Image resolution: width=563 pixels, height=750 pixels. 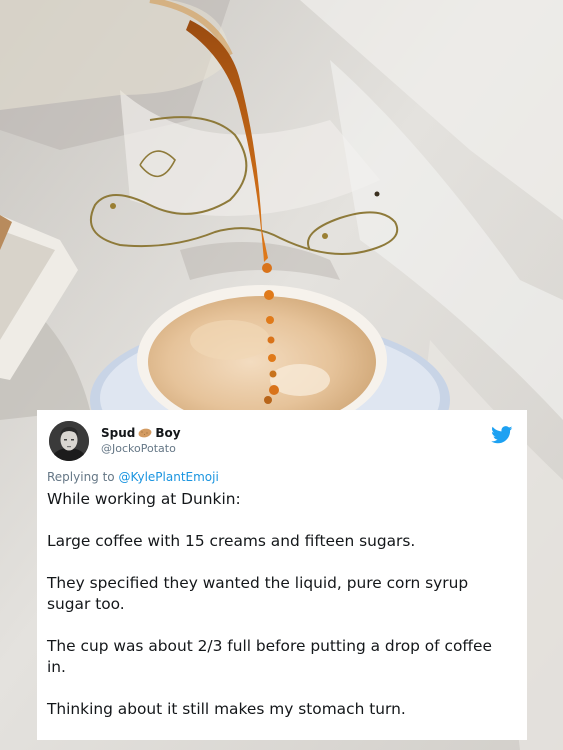 What do you see at coordinates (118, 433) in the screenshot?
I see `display-name-part1: Spud` at bounding box center [118, 433].